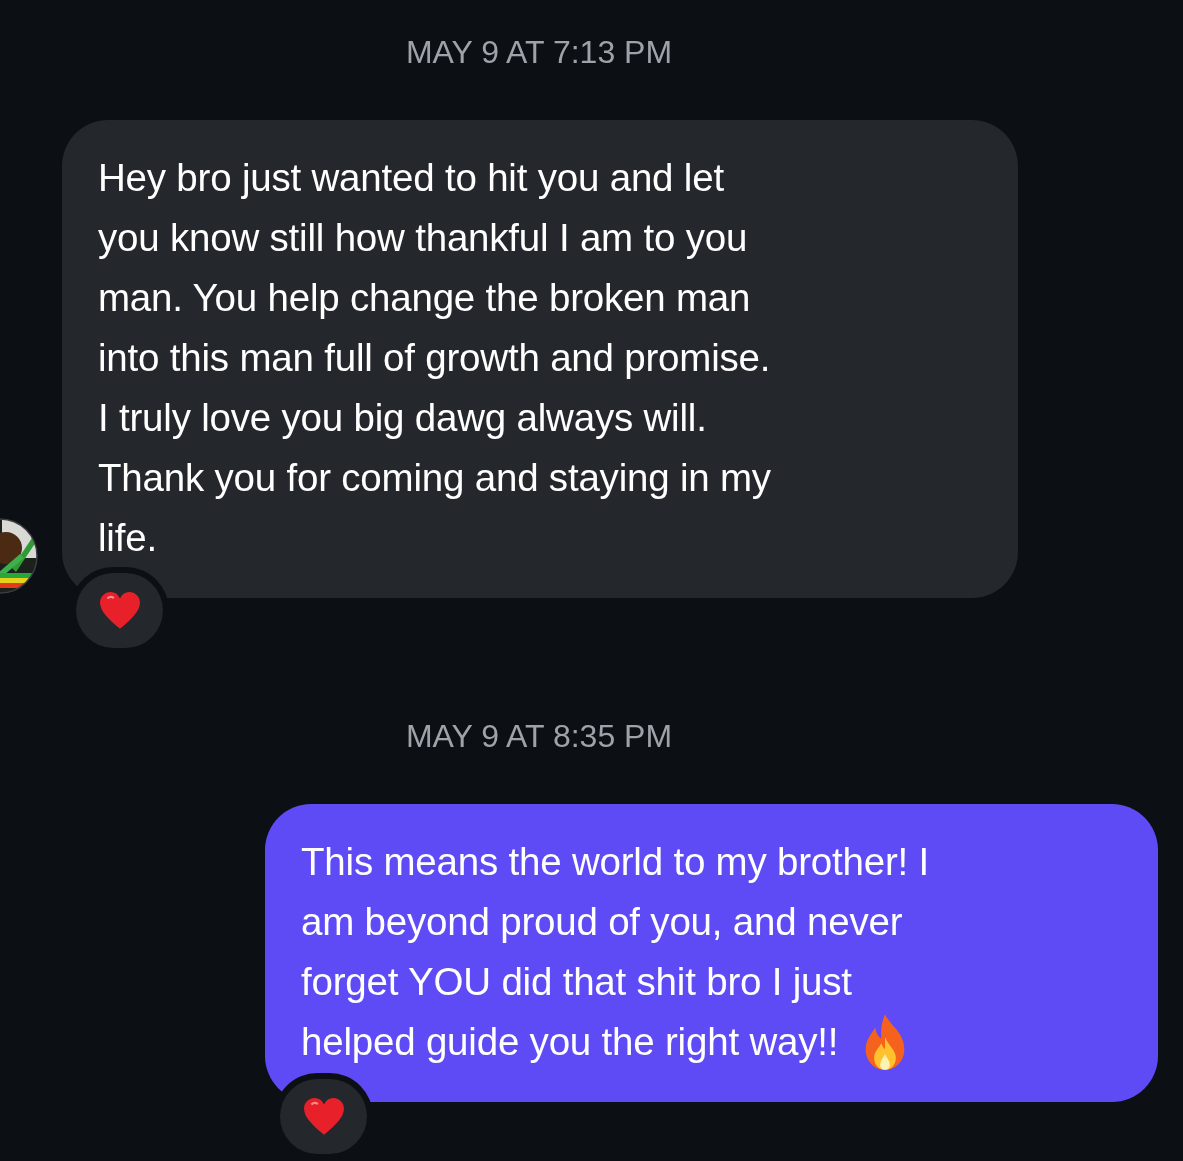 The height and width of the screenshot is (1161, 1183). Describe the element at coordinates (402, 418) in the screenshot. I see `message-text: I truly love you big dawg always will.` at that location.